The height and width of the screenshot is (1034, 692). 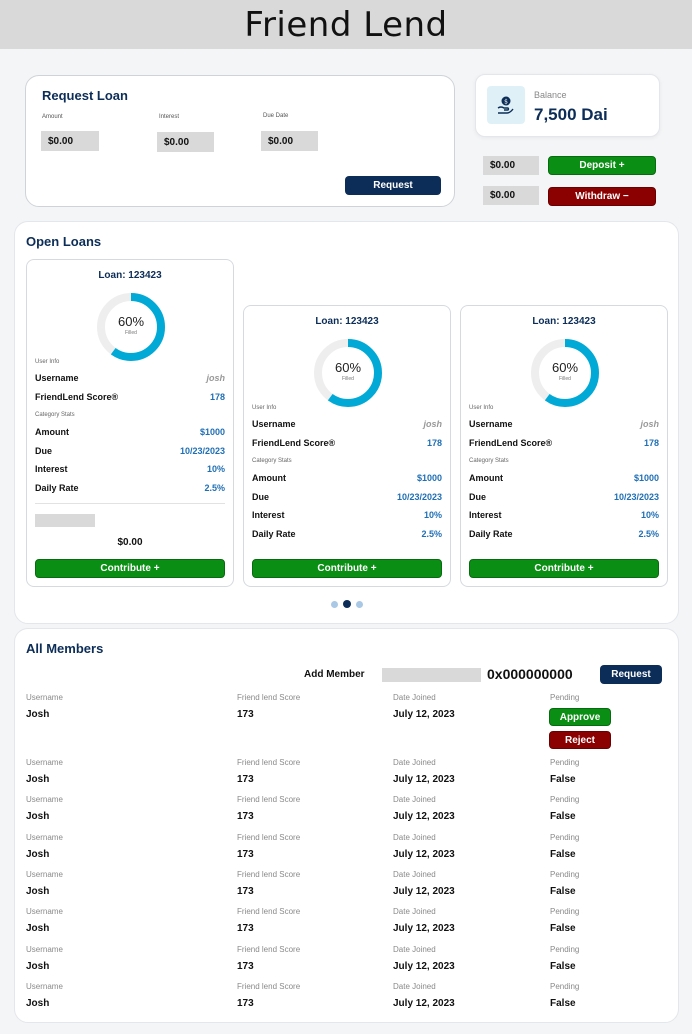 What do you see at coordinates (70, 141) in the screenshot?
I see `amount-input: $0.00` at bounding box center [70, 141].